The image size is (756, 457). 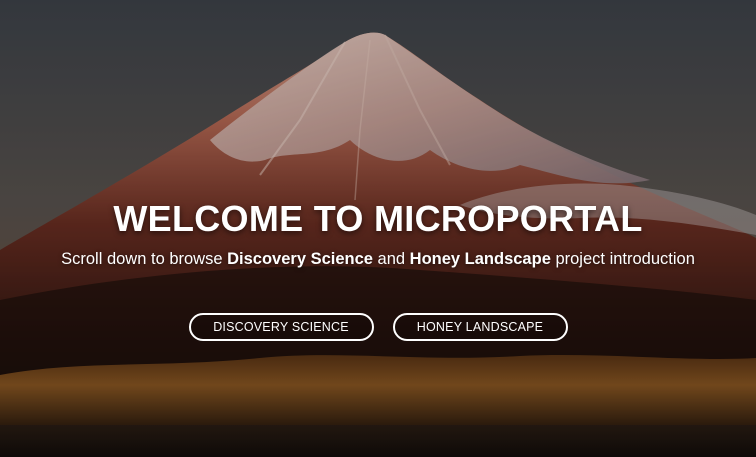 I want to click on page-title: WELCOME TO MICROPORTAL, so click(x=378, y=218).